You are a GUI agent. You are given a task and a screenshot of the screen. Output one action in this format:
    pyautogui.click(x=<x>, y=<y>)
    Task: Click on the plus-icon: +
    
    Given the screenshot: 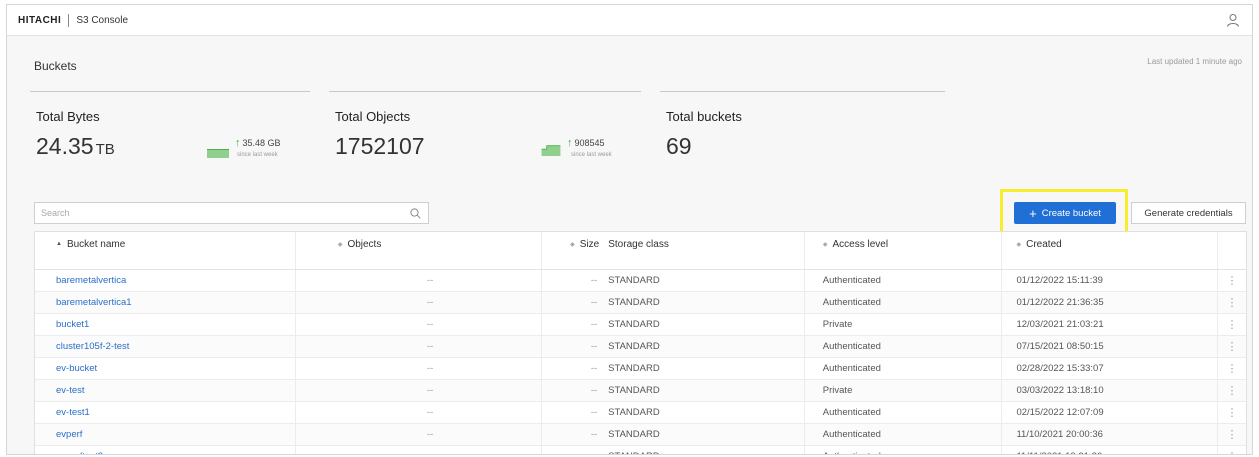 What is the action you would take?
    pyautogui.click(x=1033, y=213)
    